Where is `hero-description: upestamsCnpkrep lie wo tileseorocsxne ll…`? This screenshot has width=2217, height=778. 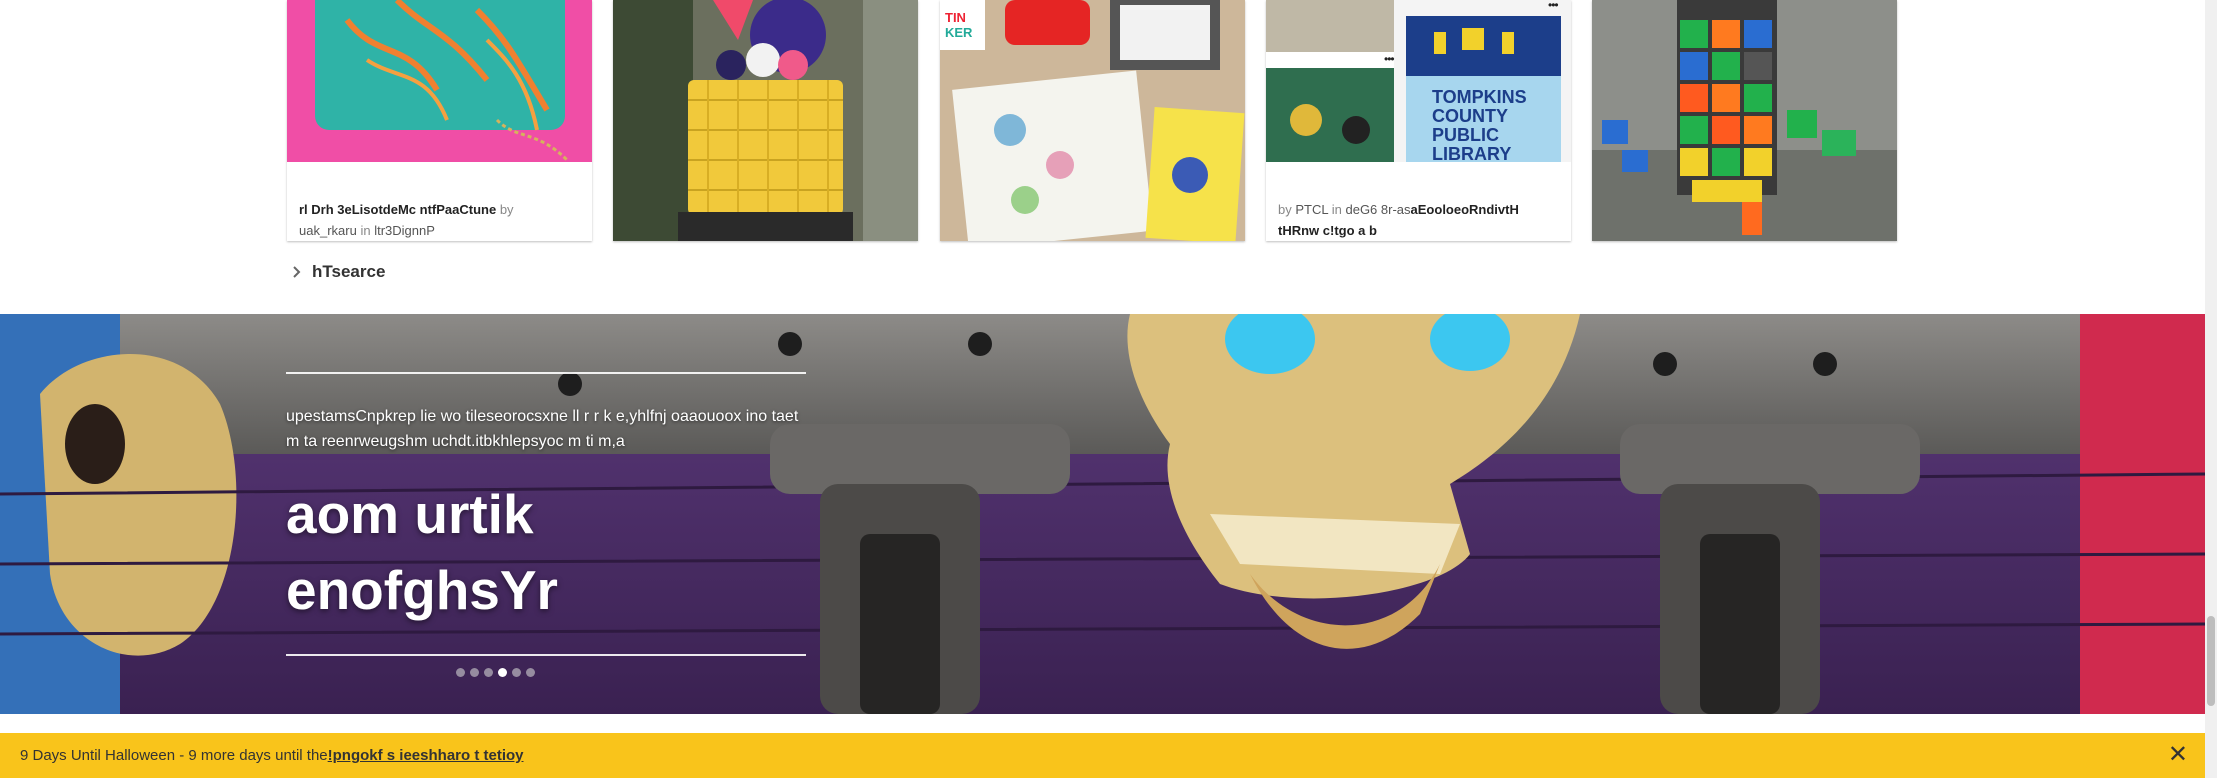 hero-description: upestamsCnpkrep lie wo tileseorocsxne ll… is located at coordinates (542, 429).